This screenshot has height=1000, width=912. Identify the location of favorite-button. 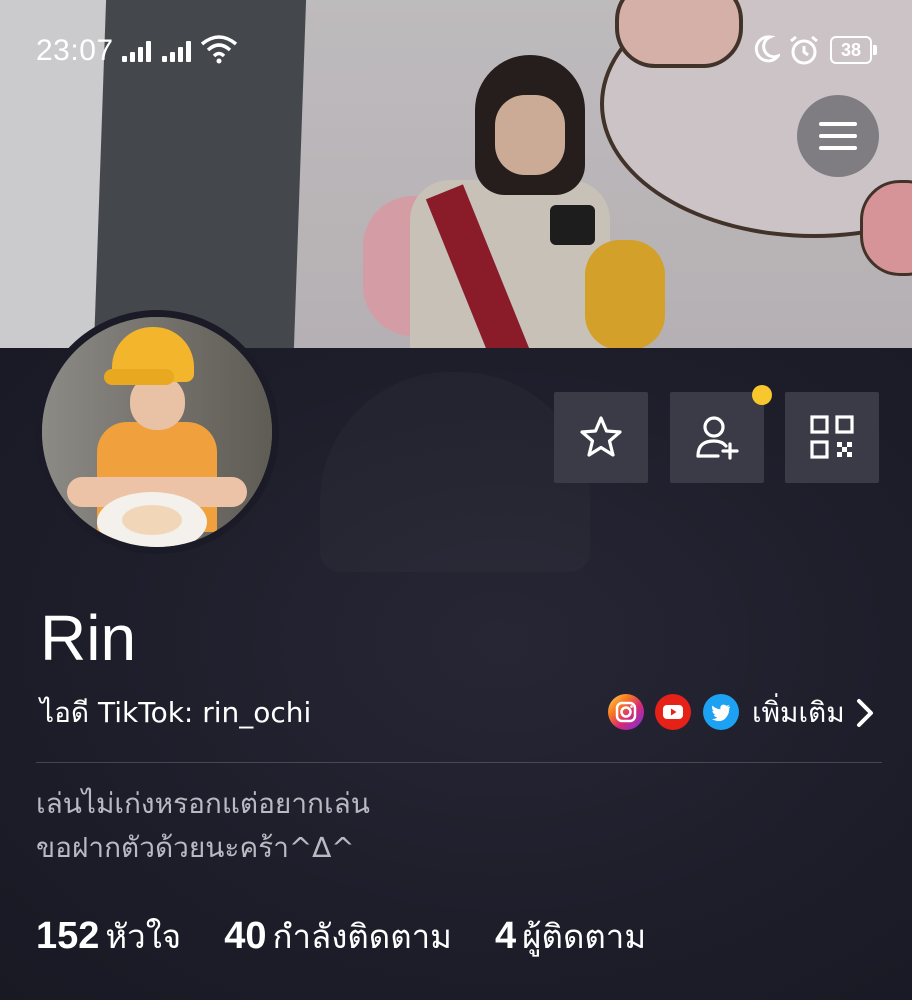
(601, 437).